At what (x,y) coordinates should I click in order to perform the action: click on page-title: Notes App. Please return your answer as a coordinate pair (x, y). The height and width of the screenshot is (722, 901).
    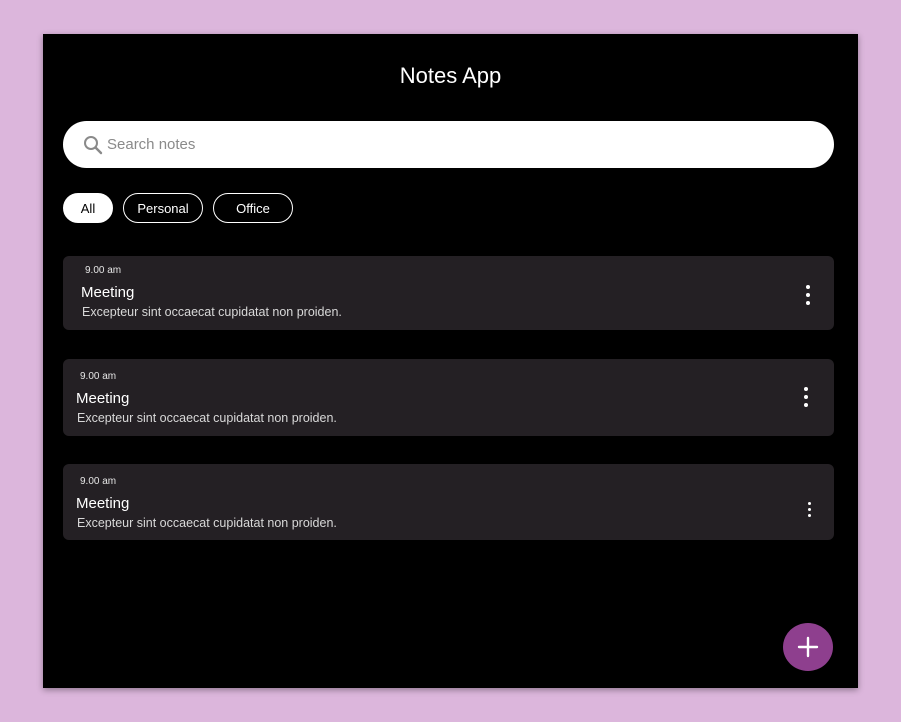
    Looking at the image, I should click on (450, 75).